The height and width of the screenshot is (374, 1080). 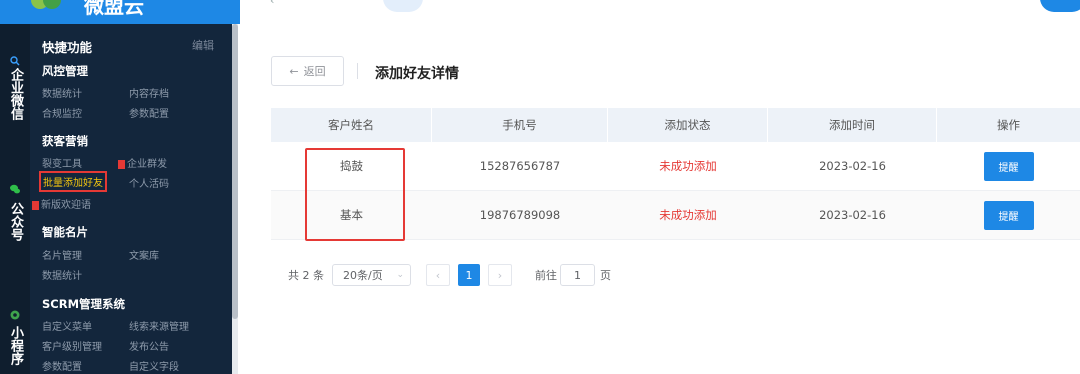 I want to click on menu-item-card-manage: 名片管理, so click(x=62, y=254).